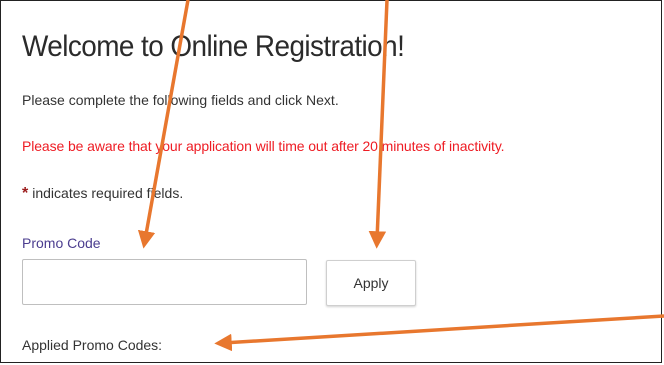  I want to click on apply-button: Apply, so click(371, 283).